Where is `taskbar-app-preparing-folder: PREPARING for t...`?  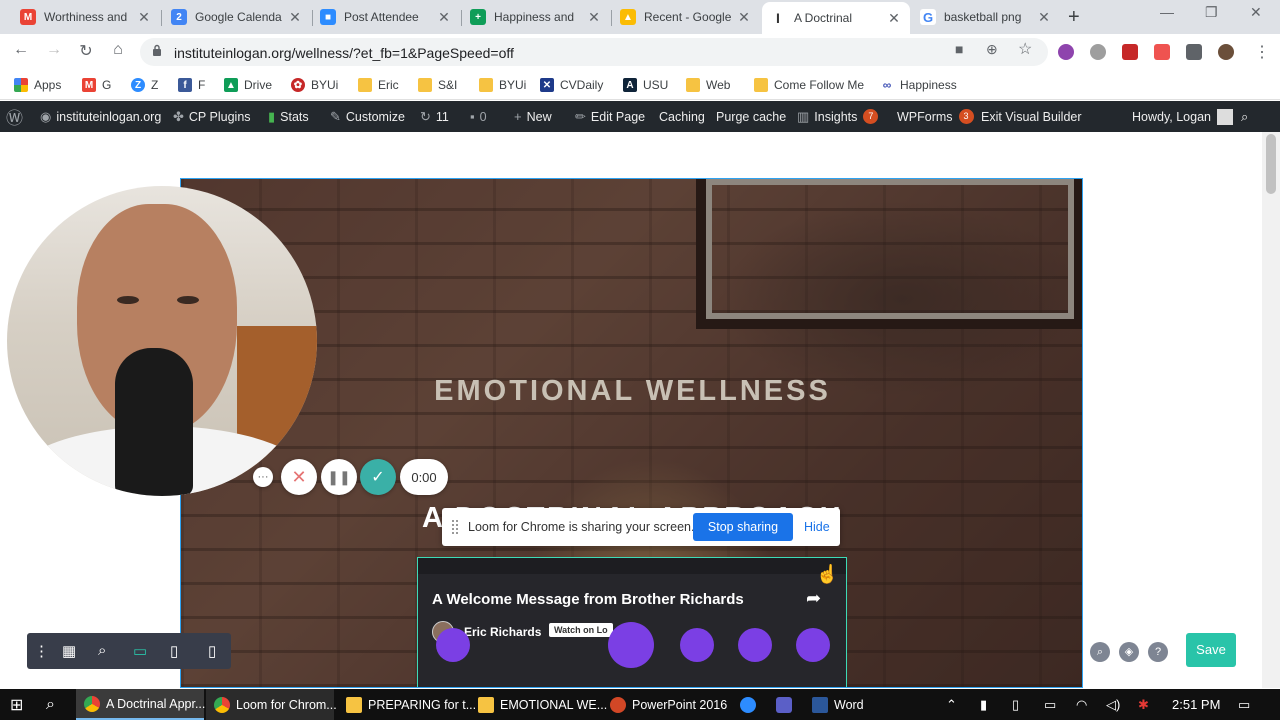 taskbar-app-preparing-folder: PREPARING for t... is located at coordinates (407, 704).